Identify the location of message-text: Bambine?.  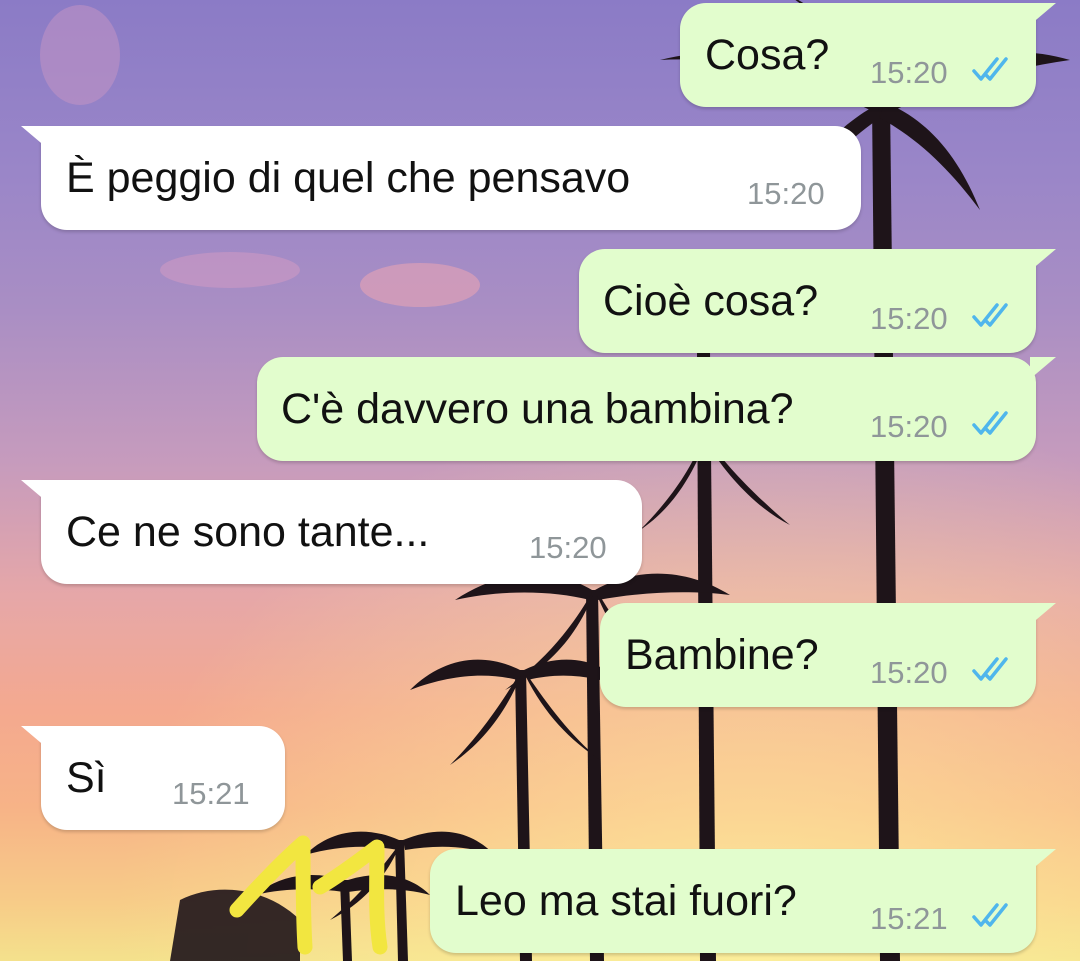
(722, 655).